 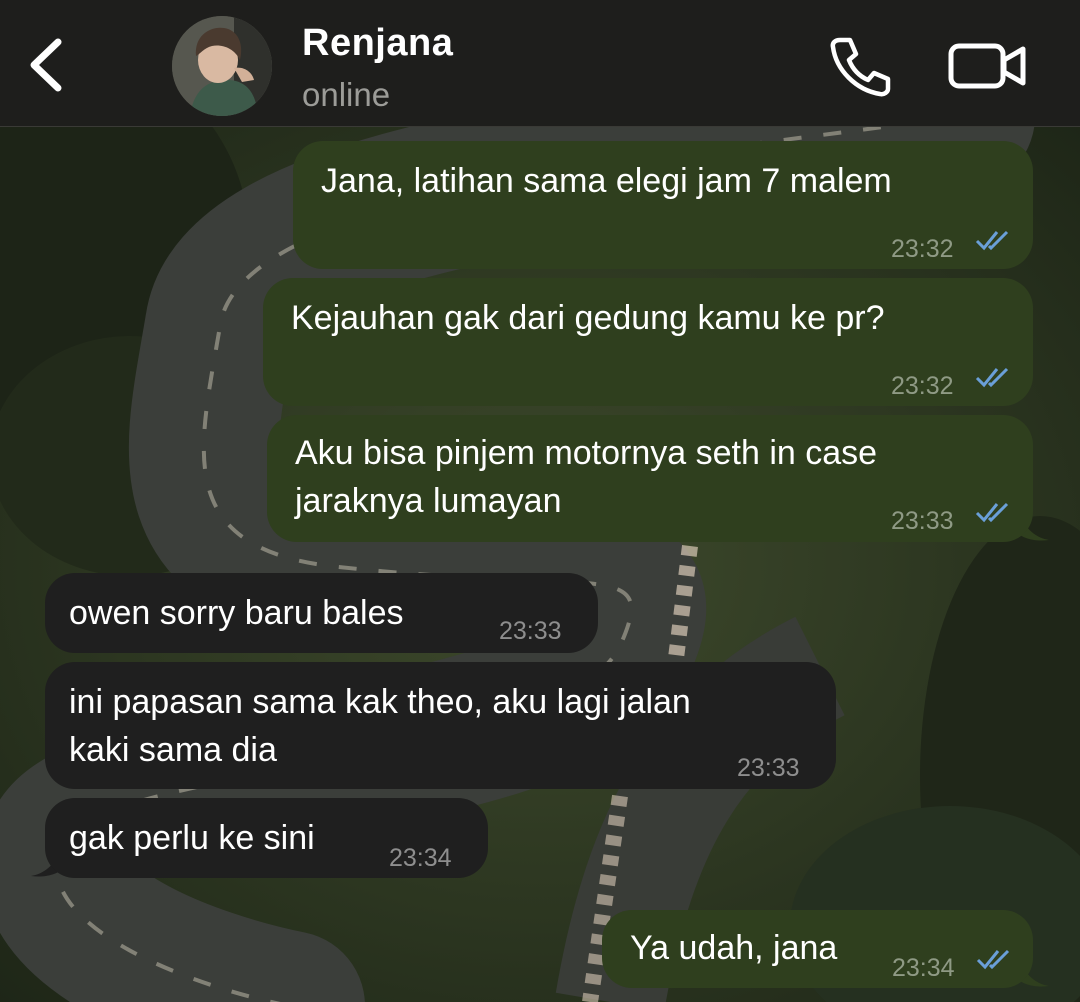 What do you see at coordinates (540, 63) in the screenshot?
I see `chat-header: Renjana online` at bounding box center [540, 63].